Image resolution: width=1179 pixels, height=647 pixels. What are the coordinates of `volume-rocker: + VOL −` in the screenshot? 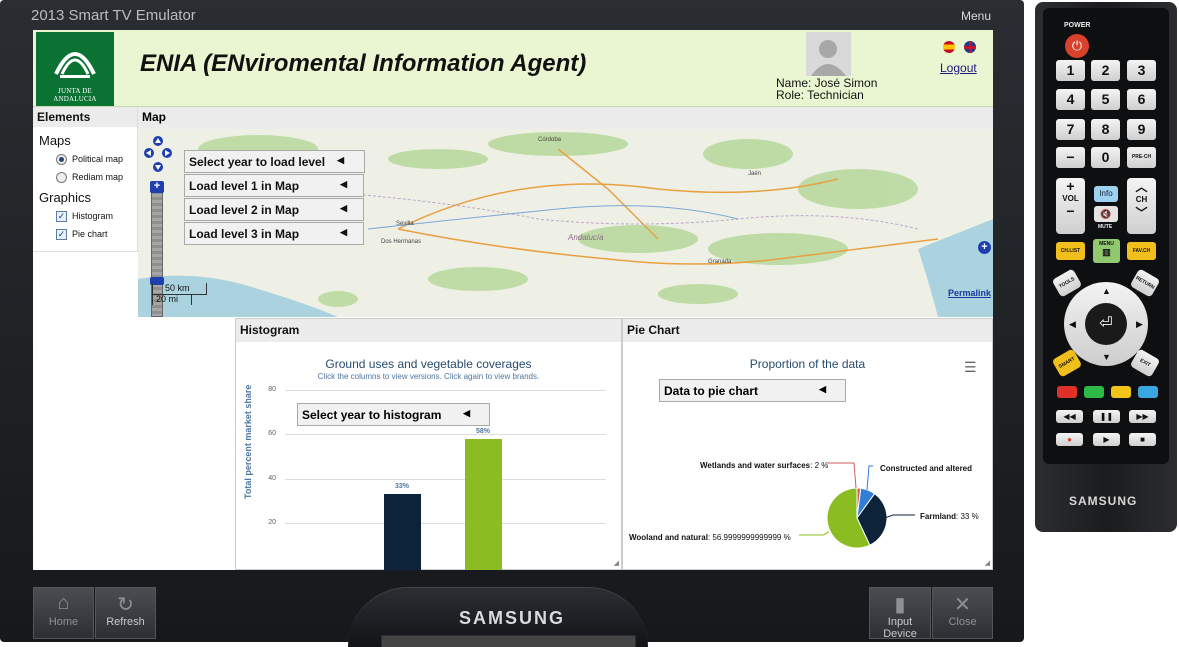 It's located at (1070, 206).